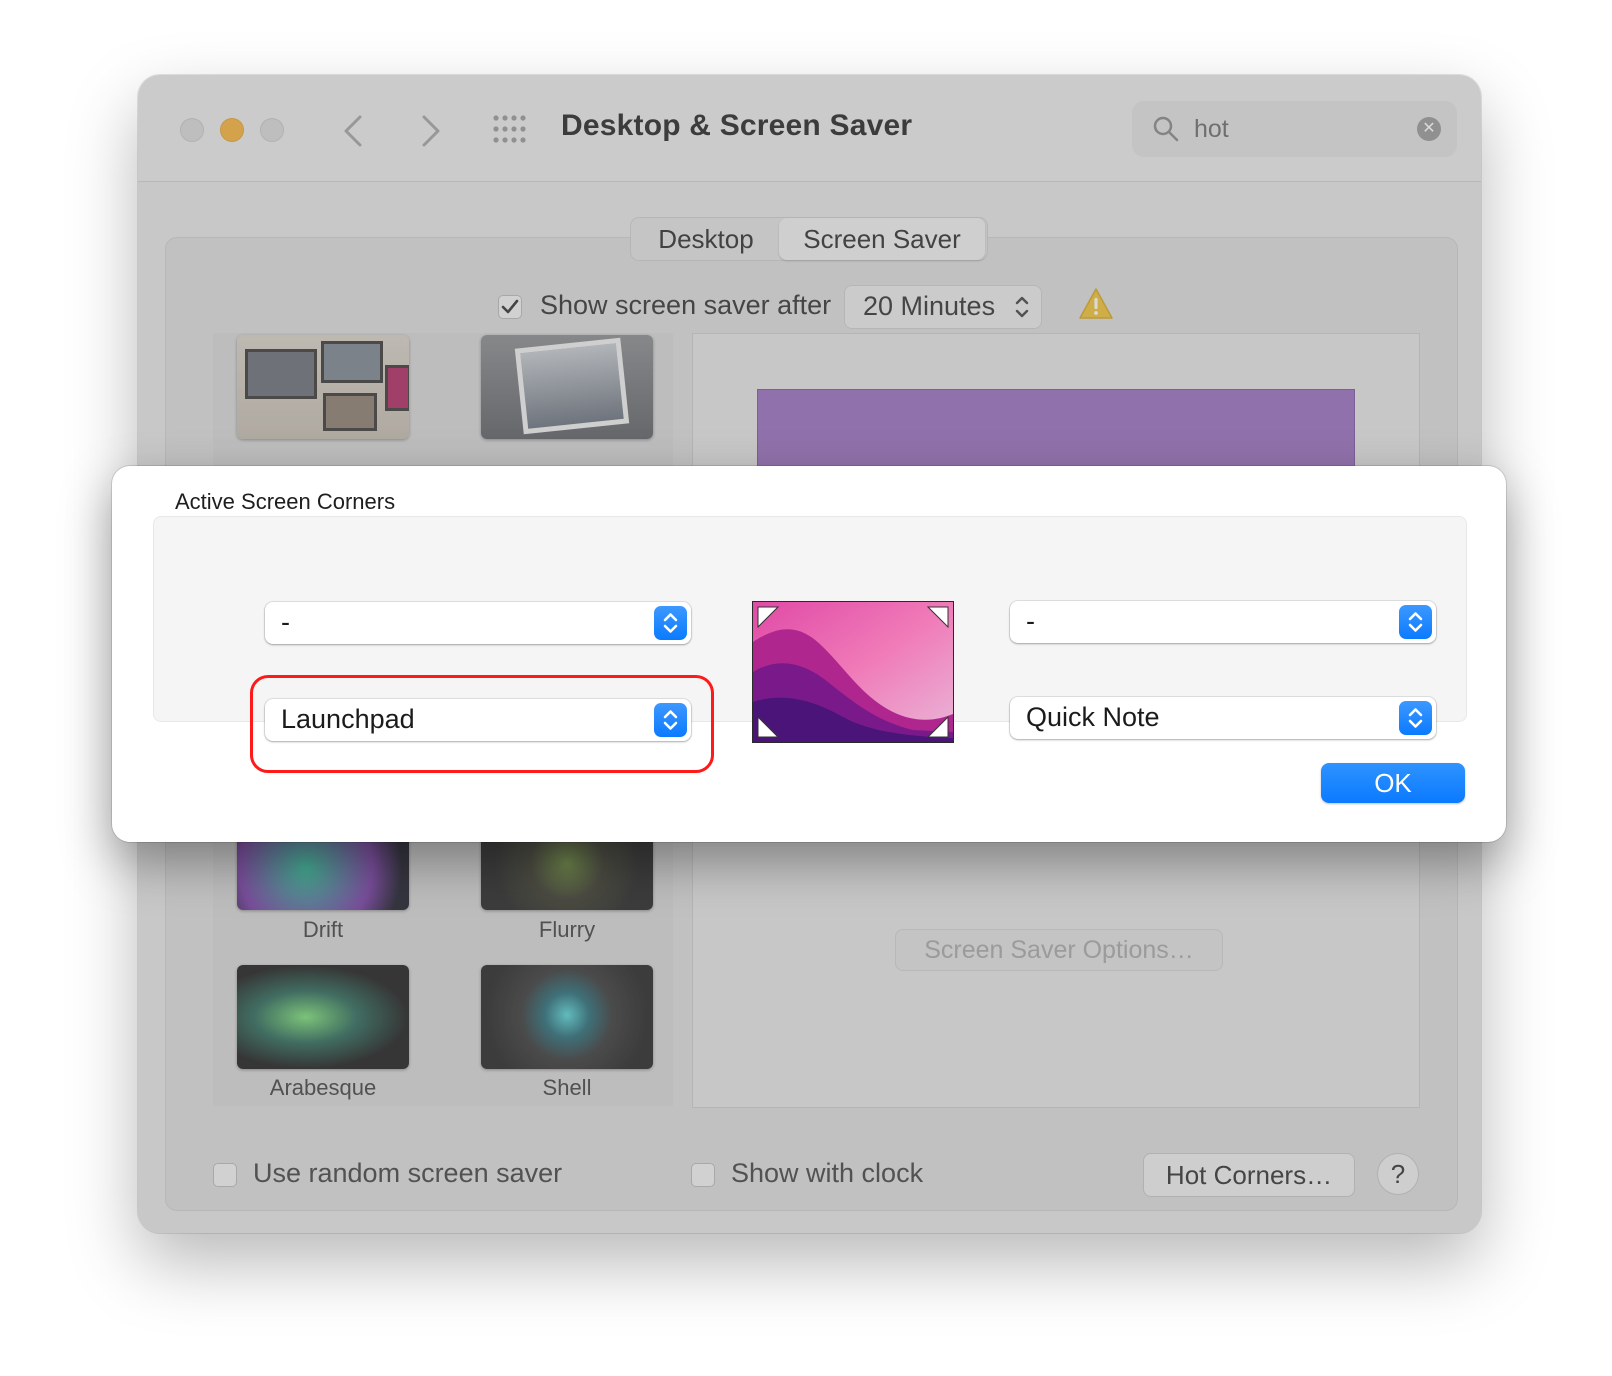 This screenshot has height=1376, width=1612. I want to click on sheet-title: Active Screen Corners, so click(285, 501).